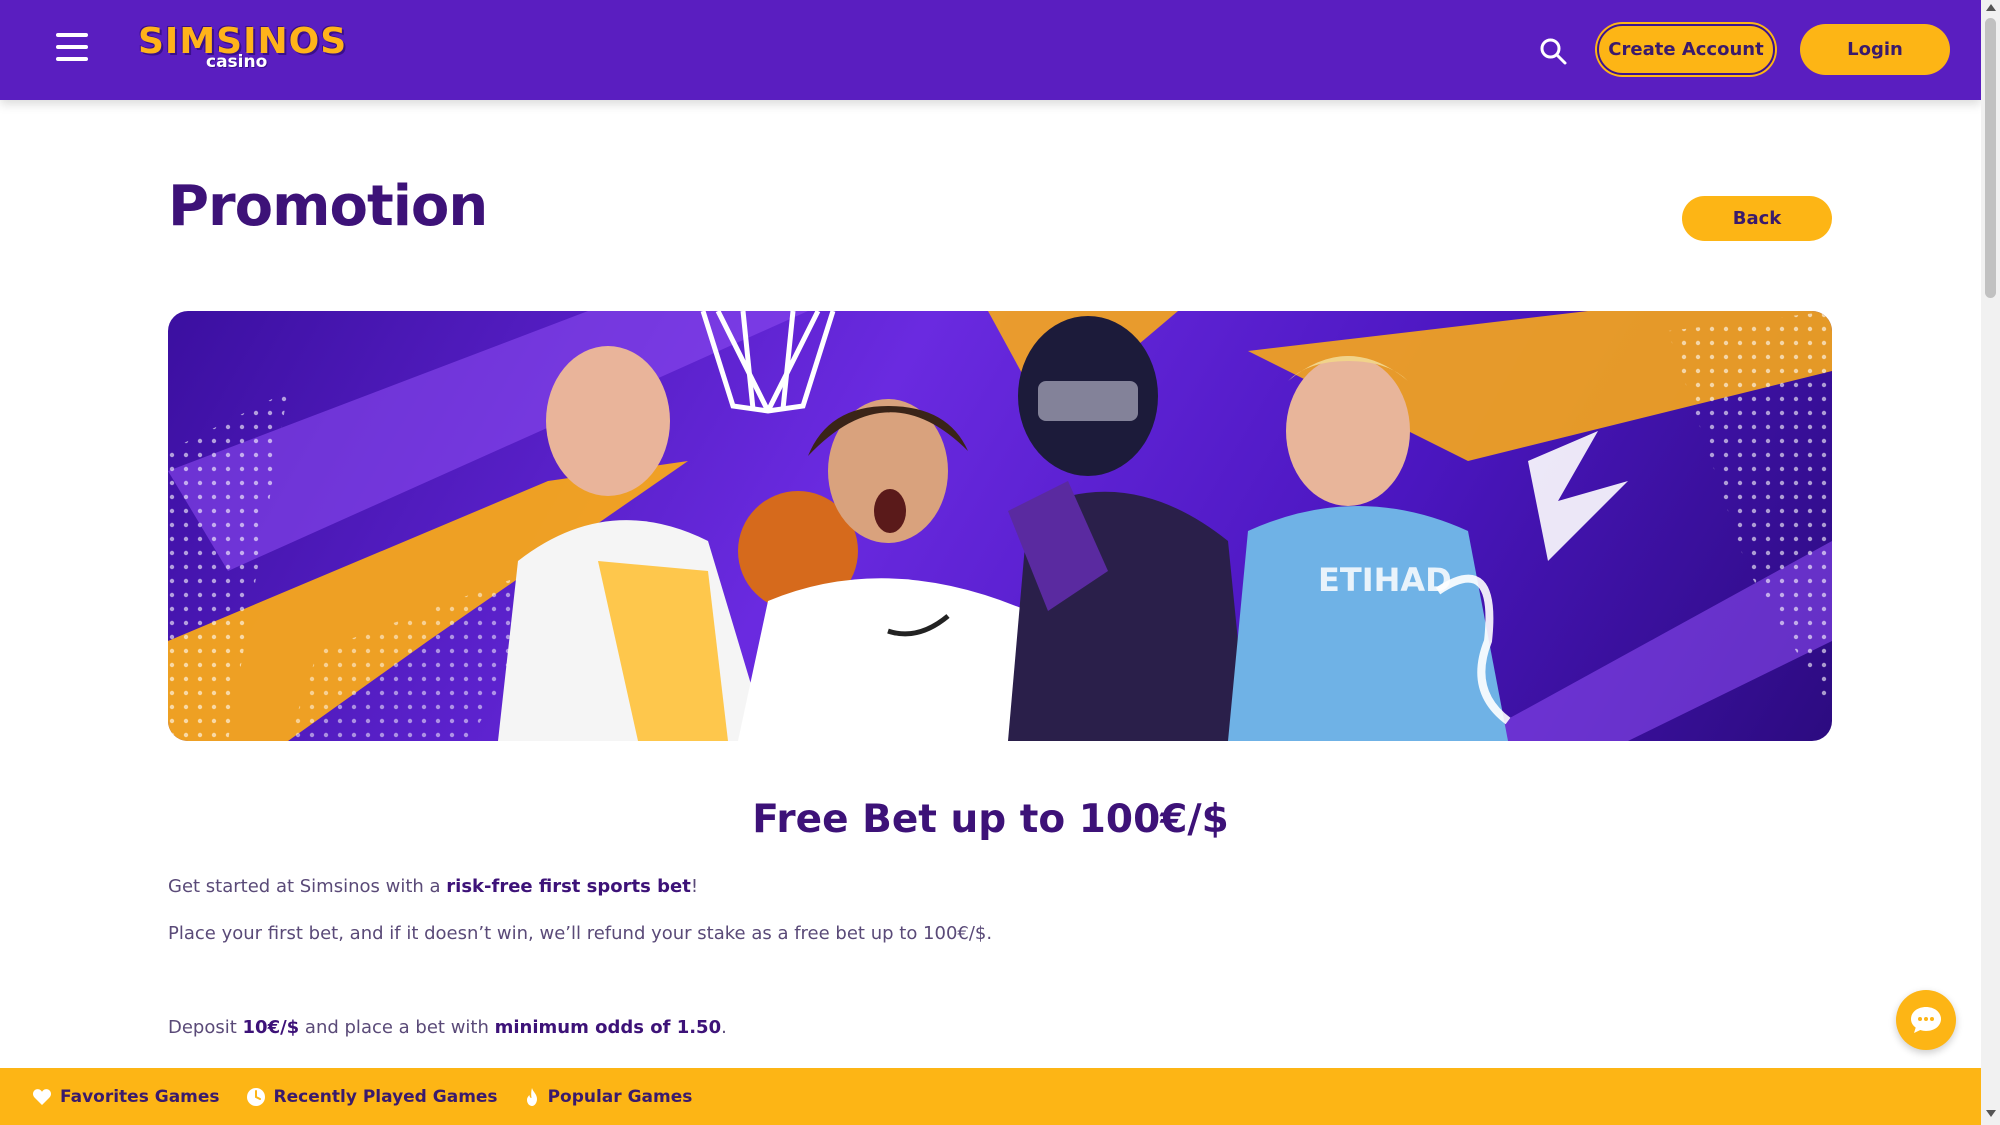 Image resolution: width=2000 pixels, height=1125 pixels. I want to click on svg-text: ETIHAD, so click(1385, 580).